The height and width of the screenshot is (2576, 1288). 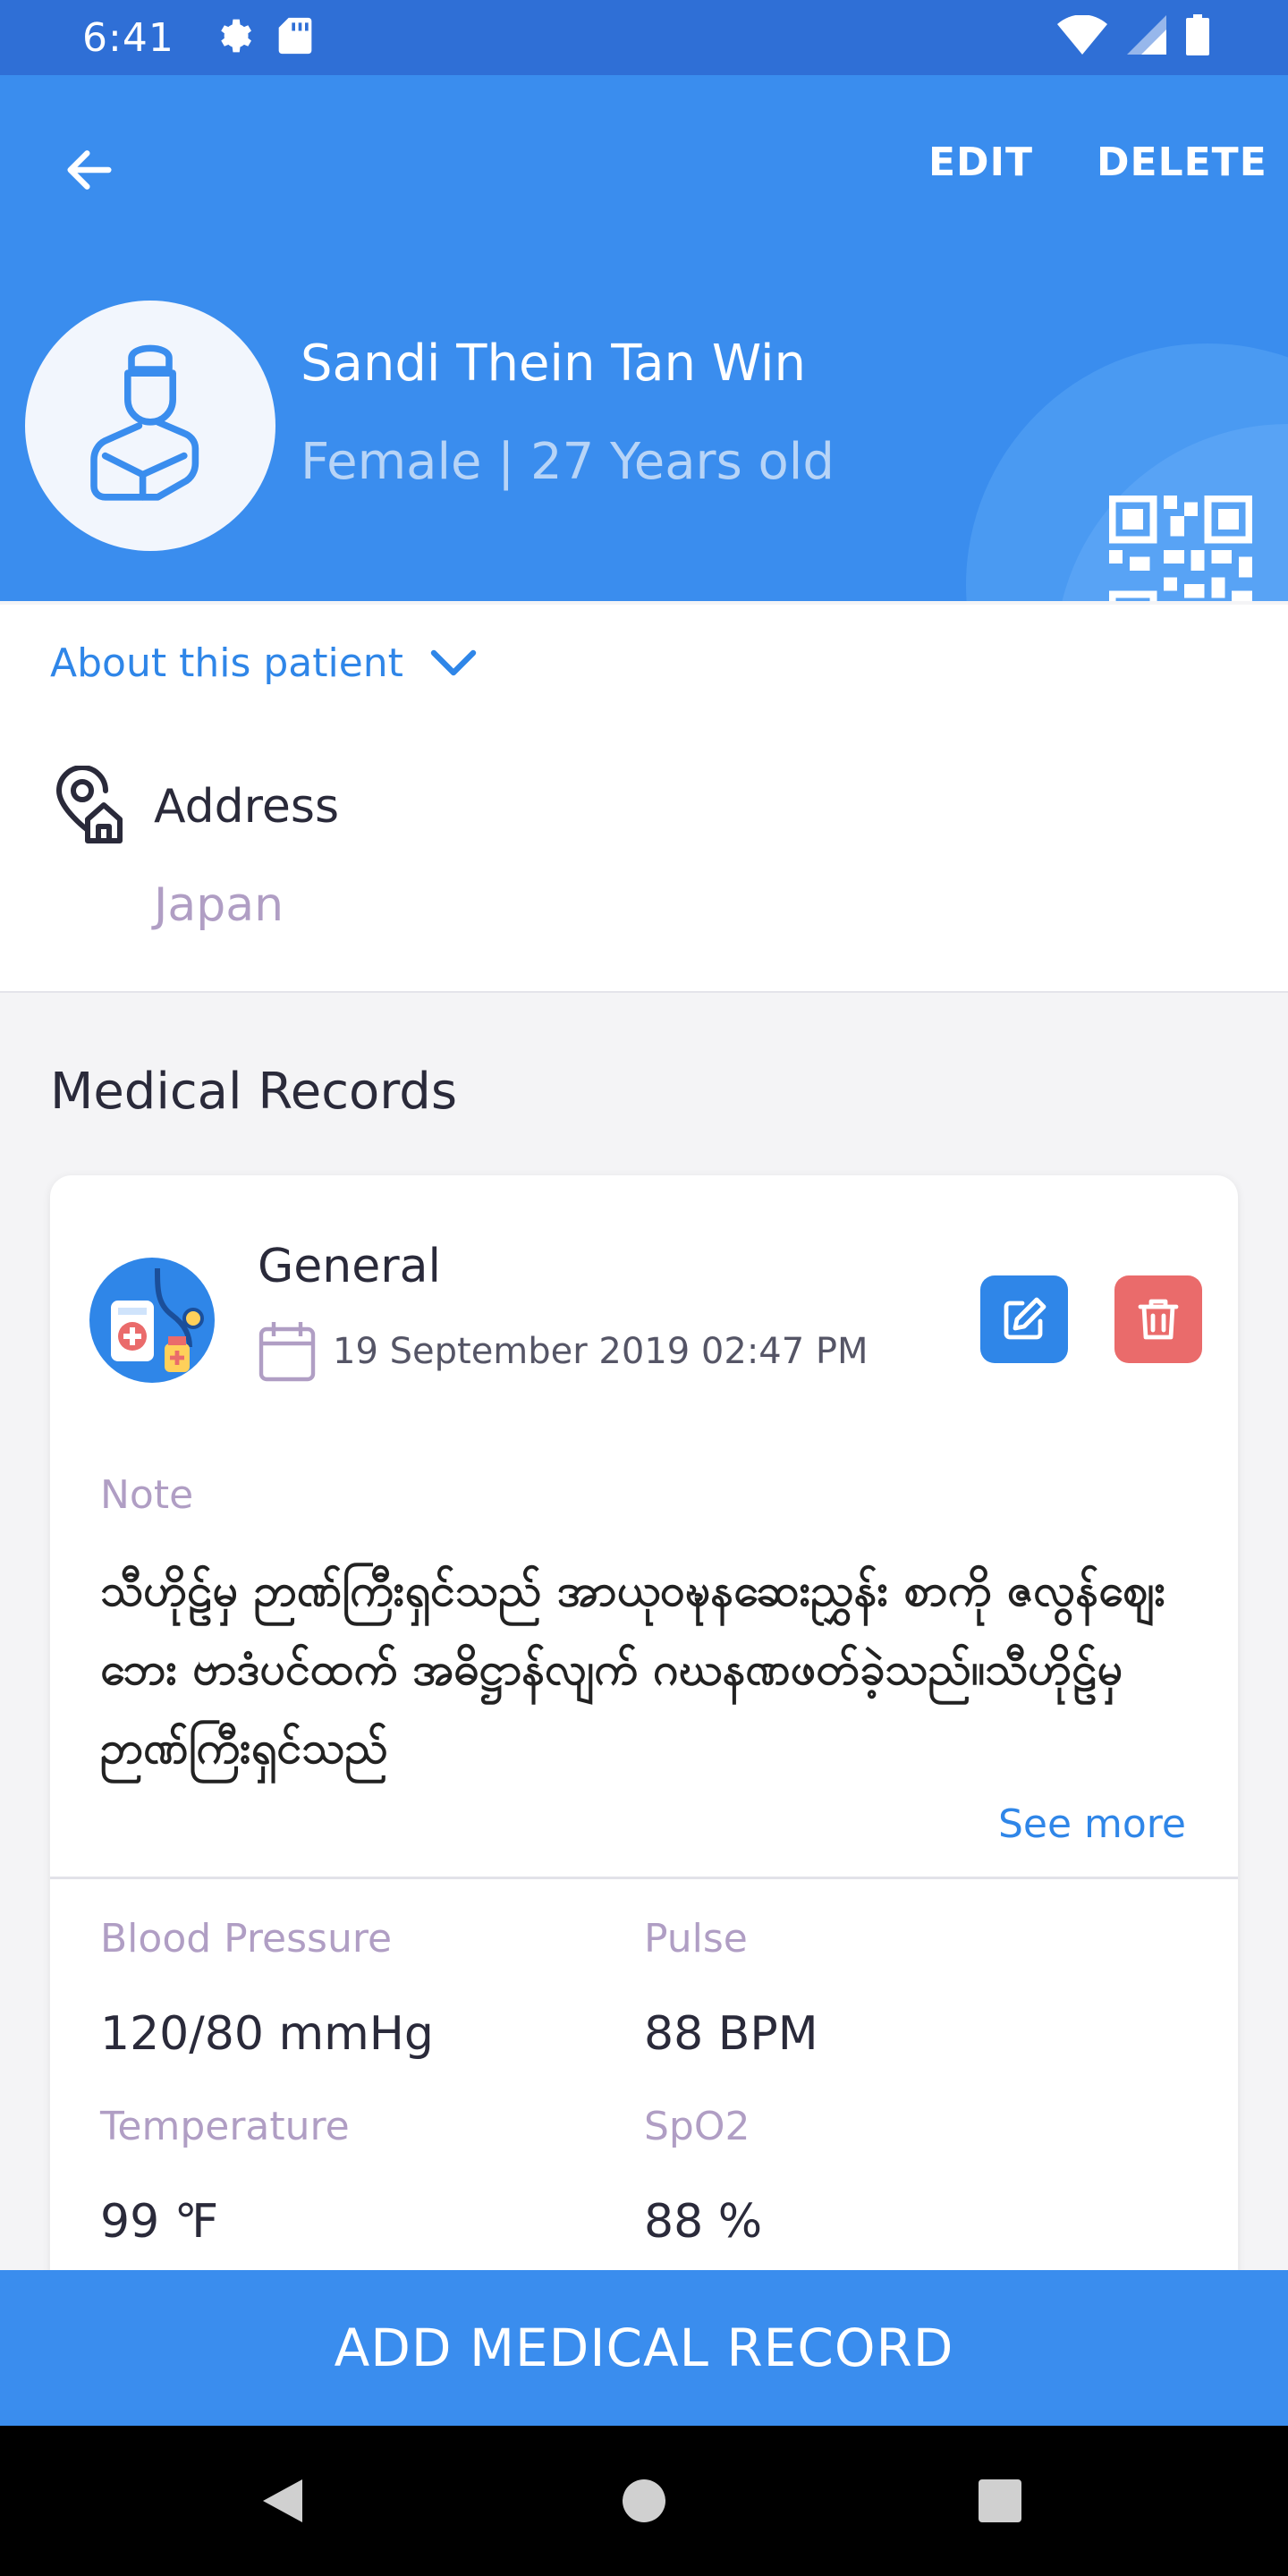 What do you see at coordinates (267, 2034) in the screenshot?
I see `vital-value-blood-pressure: 120/80 mmHg` at bounding box center [267, 2034].